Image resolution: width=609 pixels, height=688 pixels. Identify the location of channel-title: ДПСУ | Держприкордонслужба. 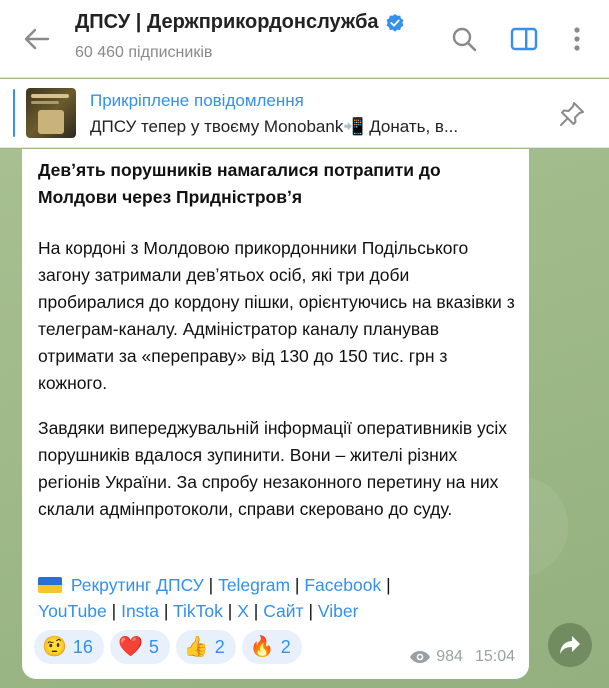
(240, 22).